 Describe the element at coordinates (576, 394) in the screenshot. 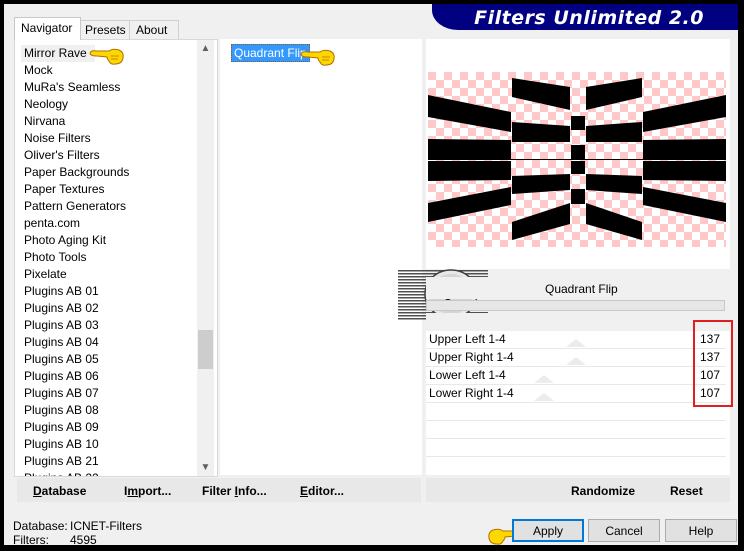

I see `param-row: Lower Right 1-4 107` at that location.